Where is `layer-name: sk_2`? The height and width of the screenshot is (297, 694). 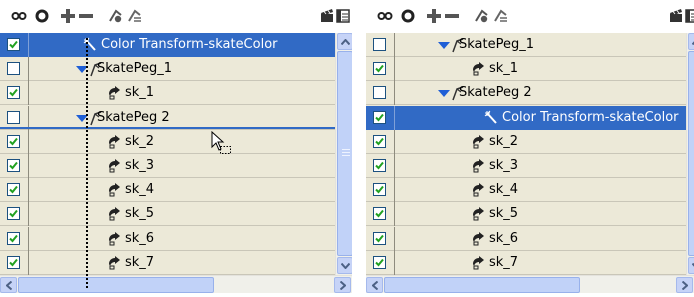
layer-name: sk_2 is located at coordinates (140, 141).